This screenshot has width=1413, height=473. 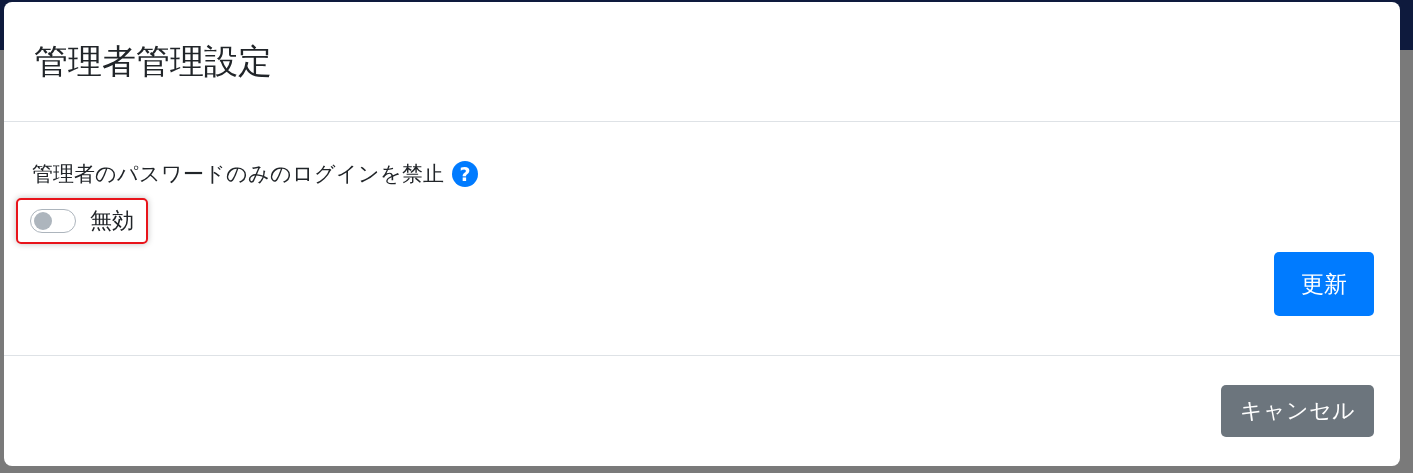 What do you see at coordinates (465, 174) in the screenshot?
I see `help-icon: ?` at bounding box center [465, 174].